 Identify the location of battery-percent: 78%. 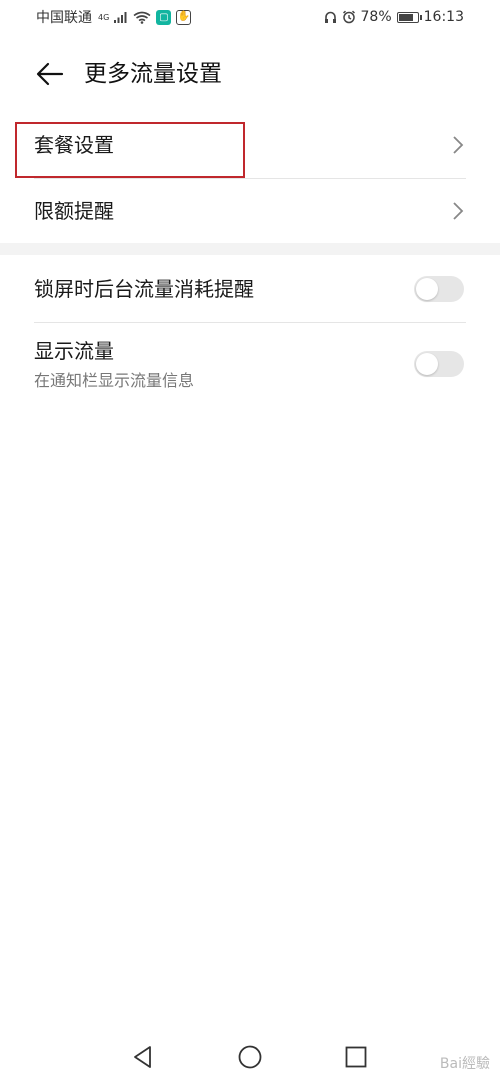
(376, 17).